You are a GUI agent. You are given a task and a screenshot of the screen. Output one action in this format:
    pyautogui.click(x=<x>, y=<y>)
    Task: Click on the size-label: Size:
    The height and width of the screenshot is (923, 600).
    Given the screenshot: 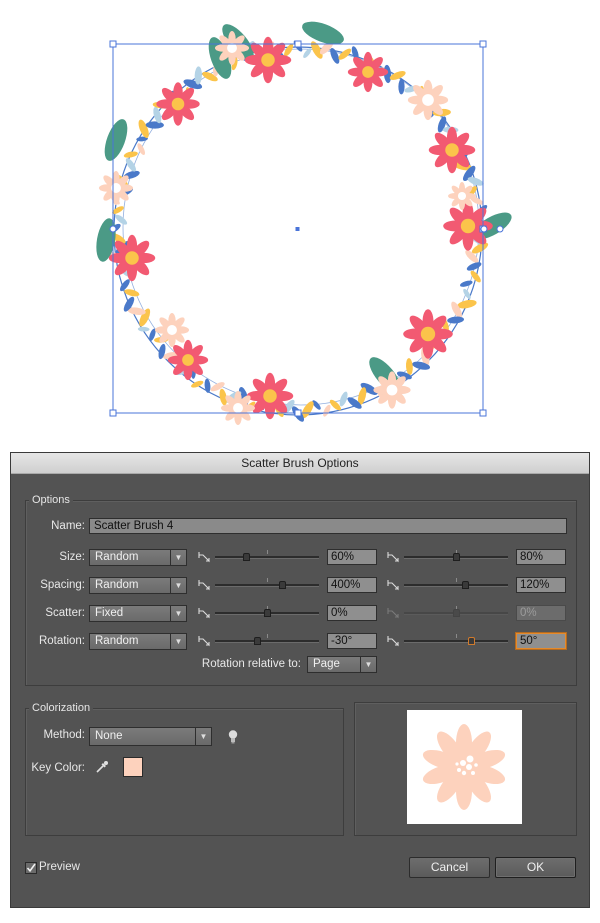 What is the action you would take?
    pyautogui.click(x=72, y=557)
    